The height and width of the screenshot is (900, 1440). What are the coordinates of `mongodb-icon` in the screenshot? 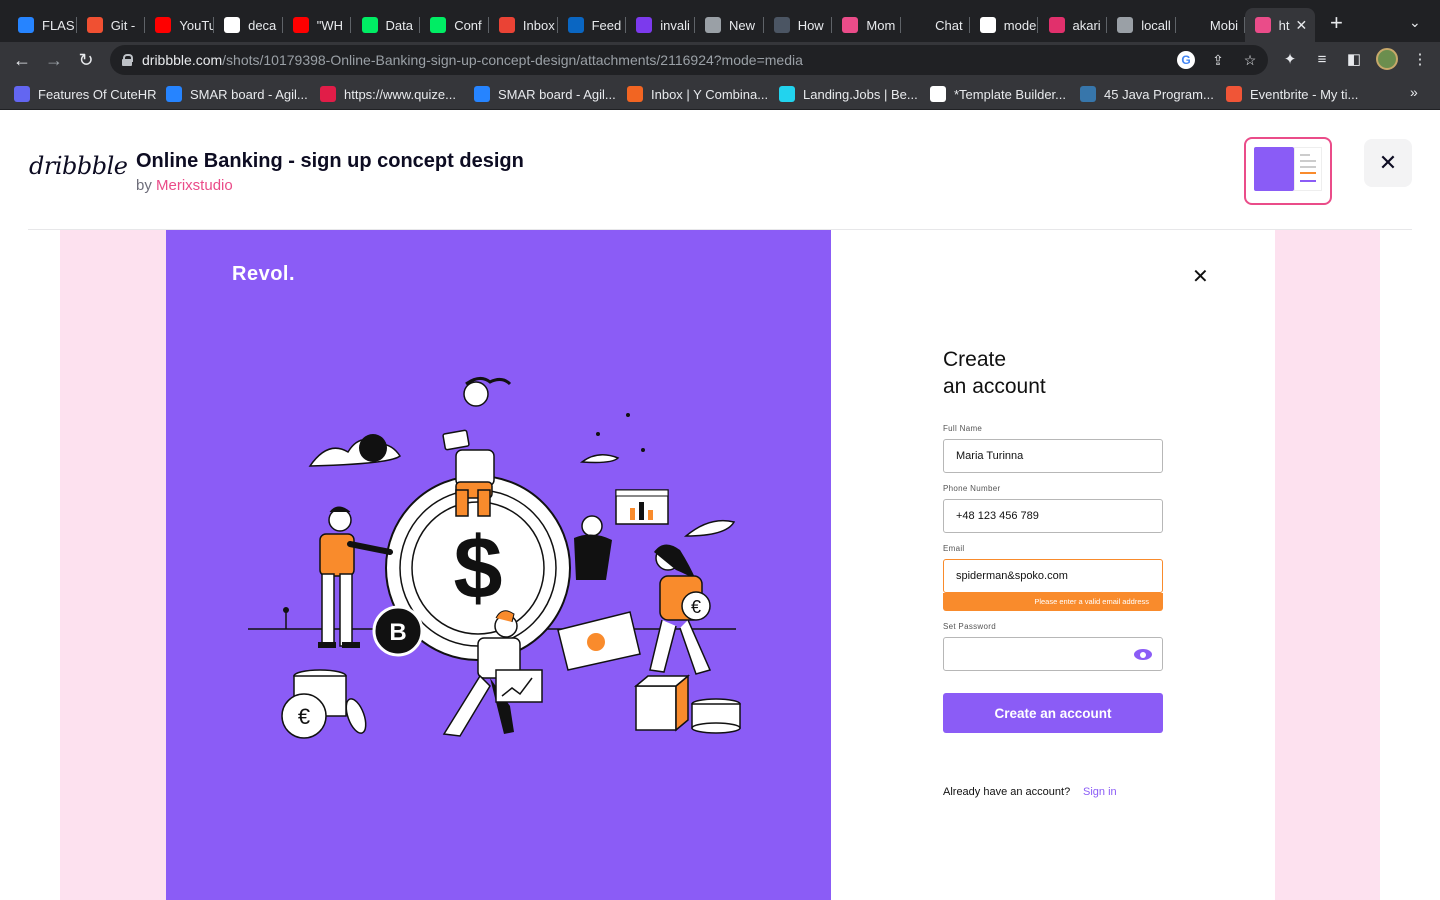 It's located at (438, 25).